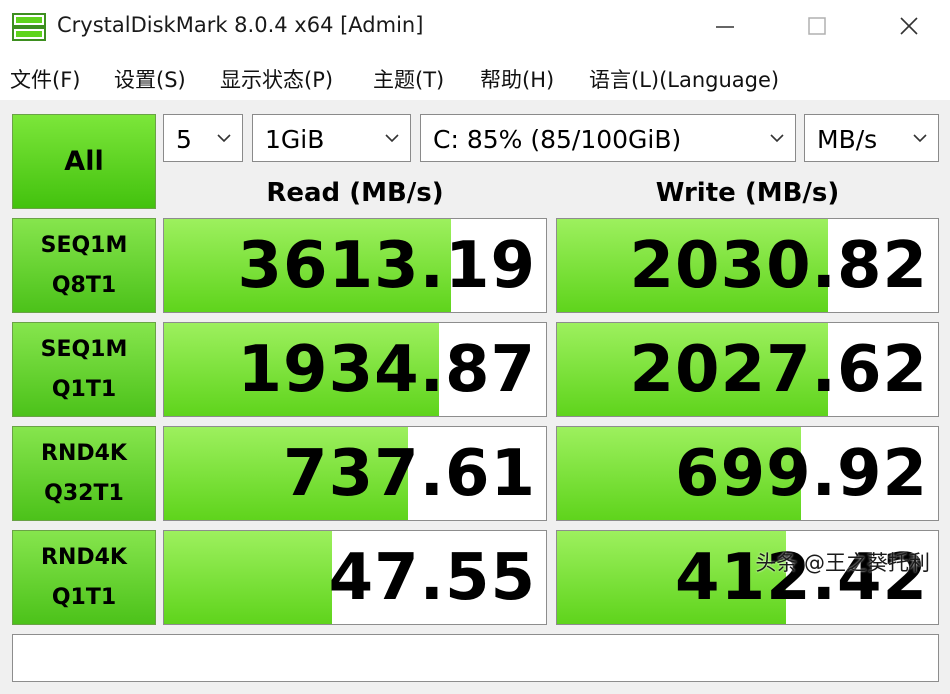  What do you see at coordinates (386, 370) in the screenshot?
I see `read-value: 1934.87` at bounding box center [386, 370].